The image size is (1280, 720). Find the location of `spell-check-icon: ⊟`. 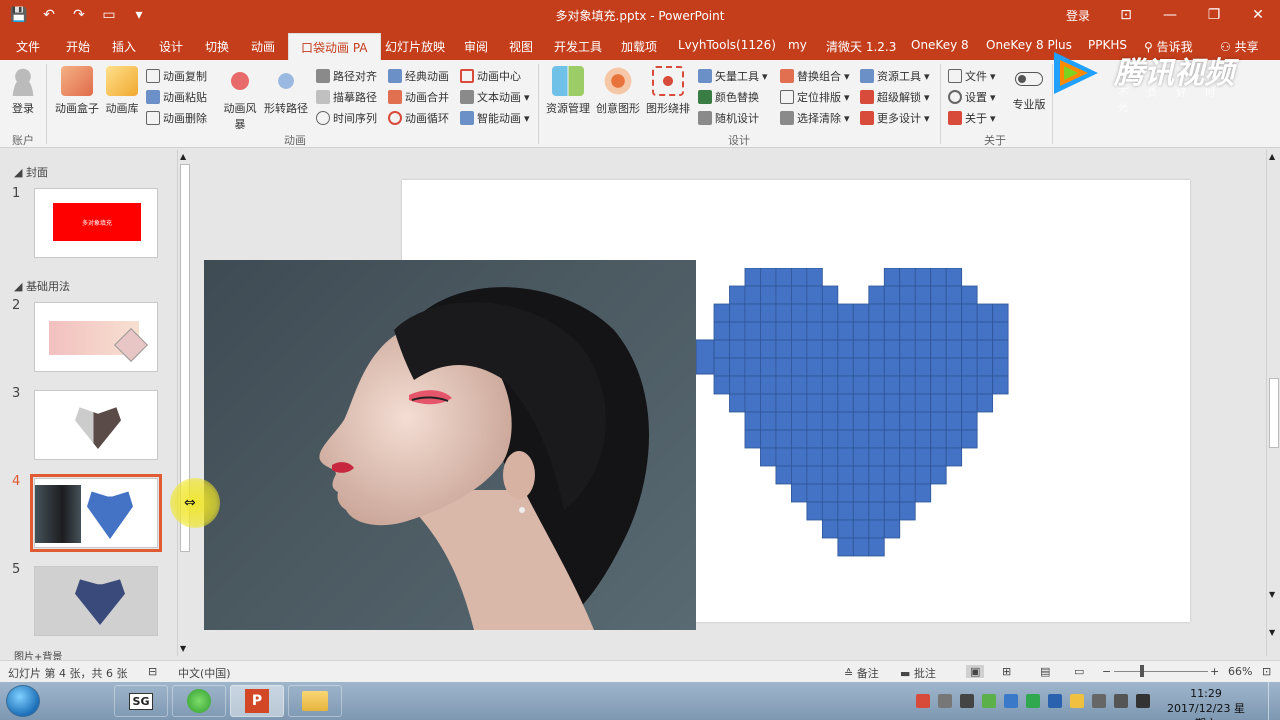

spell-check-icon: ⊟ is located at coordinates (152, 671).